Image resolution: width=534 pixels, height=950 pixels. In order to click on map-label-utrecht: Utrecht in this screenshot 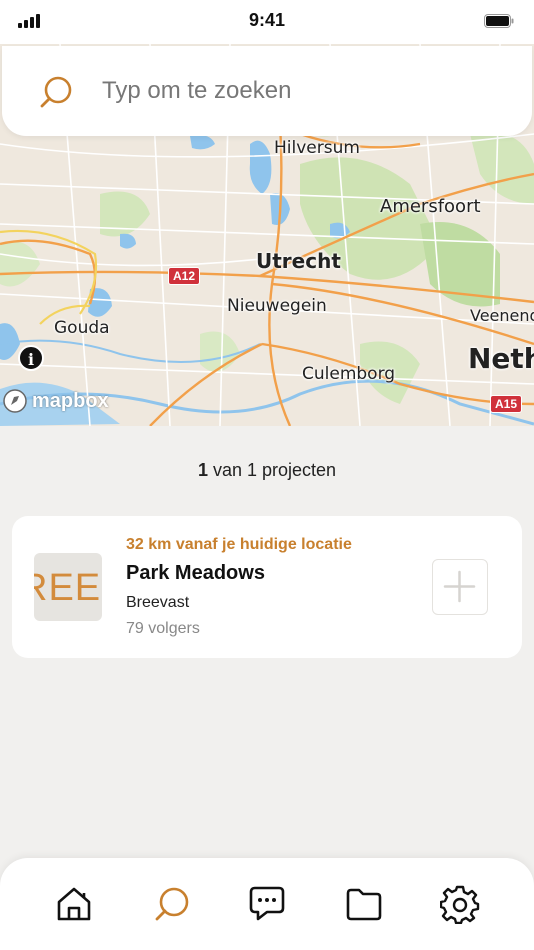, I will do `click(298, 261)`.